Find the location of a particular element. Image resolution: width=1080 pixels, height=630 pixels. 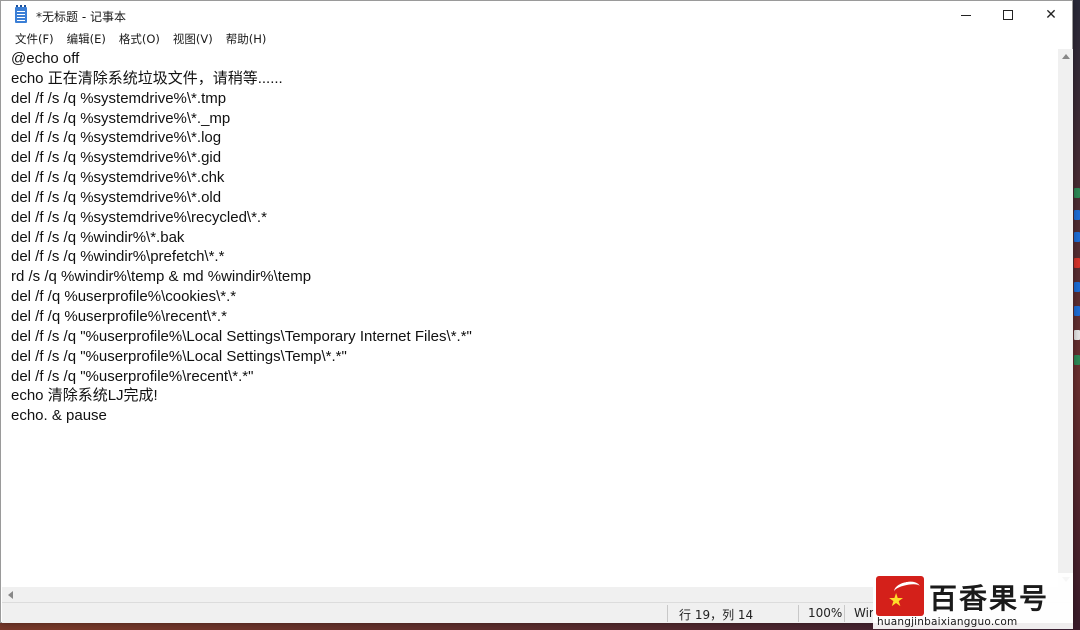

minimize-icon is located at coordinates (966, 15).